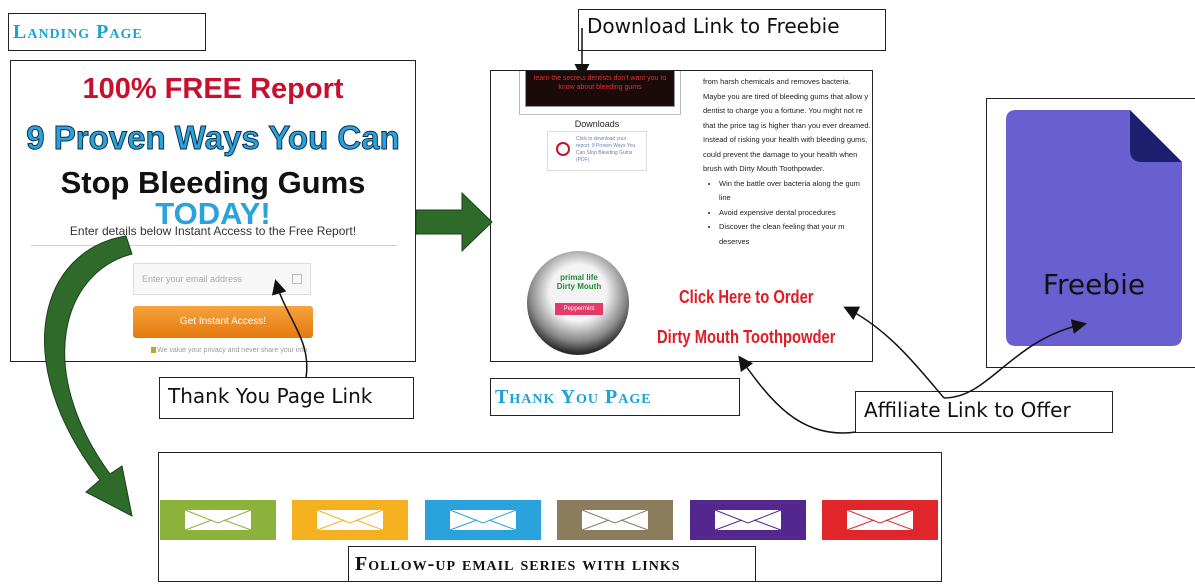  Describe the element at coordinates (289, 329) in the screenshot. I see `thank-you-link-pointer` at that location.